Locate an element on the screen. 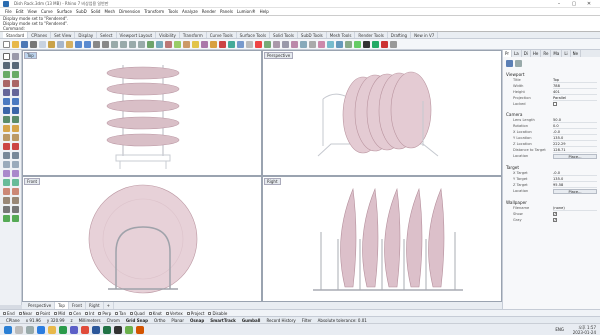 The image size is (600, 335). projection-select: Parallel is located at coordinates (575, 98).